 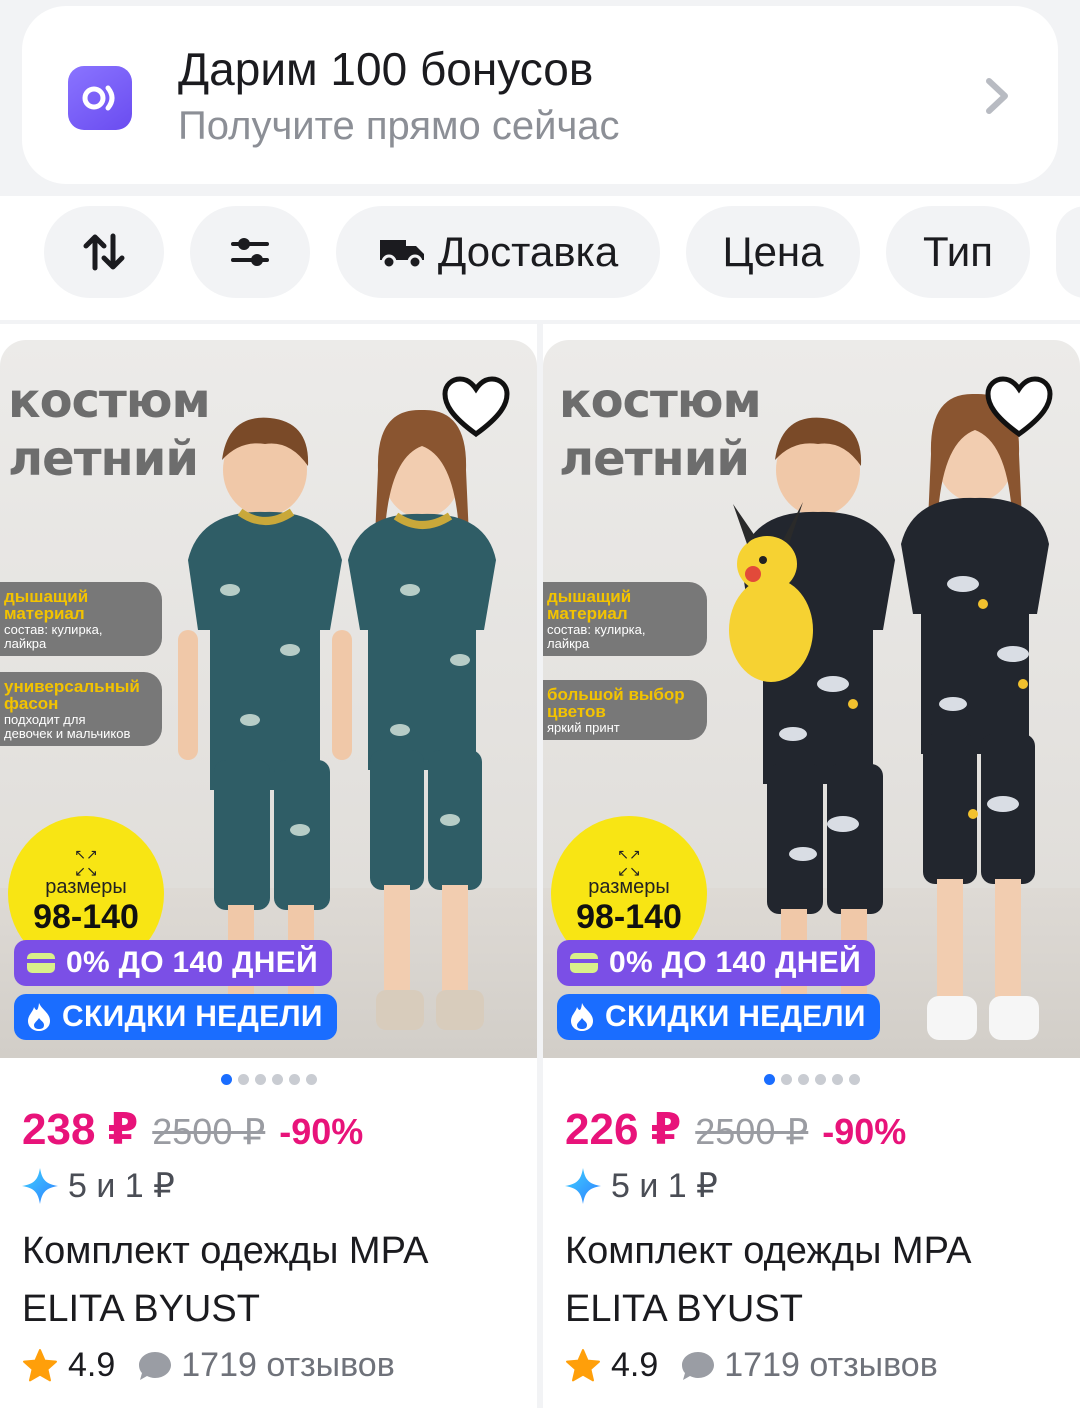 I want to click on more-filter-chip, so click(x=1068, y=252).